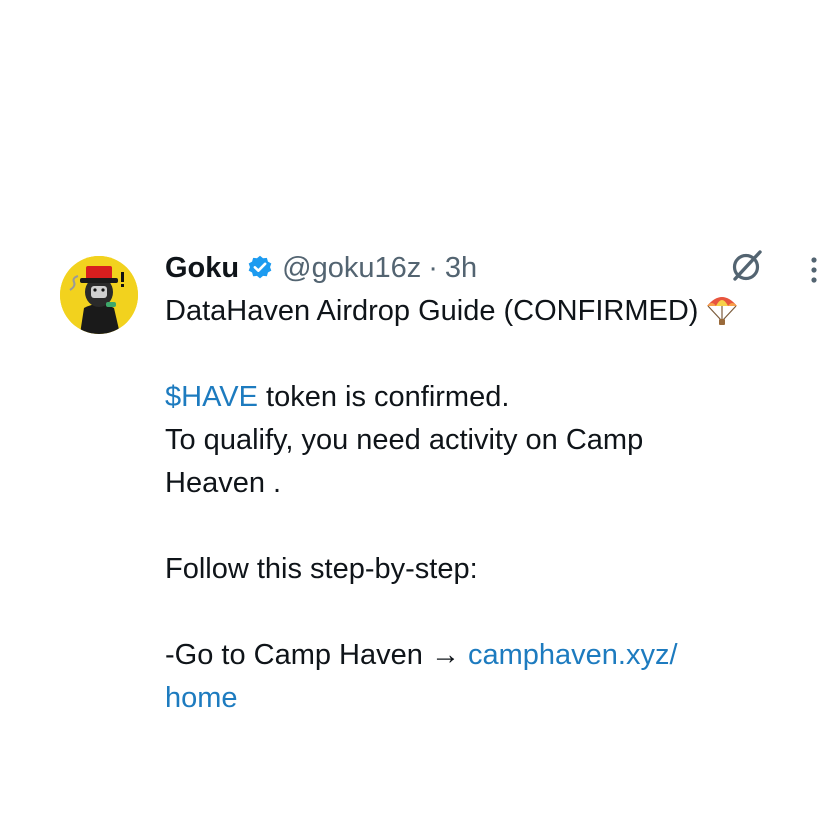  I want to click on tweet-header: Goku @goku16z · 3h, so click(321, 268).